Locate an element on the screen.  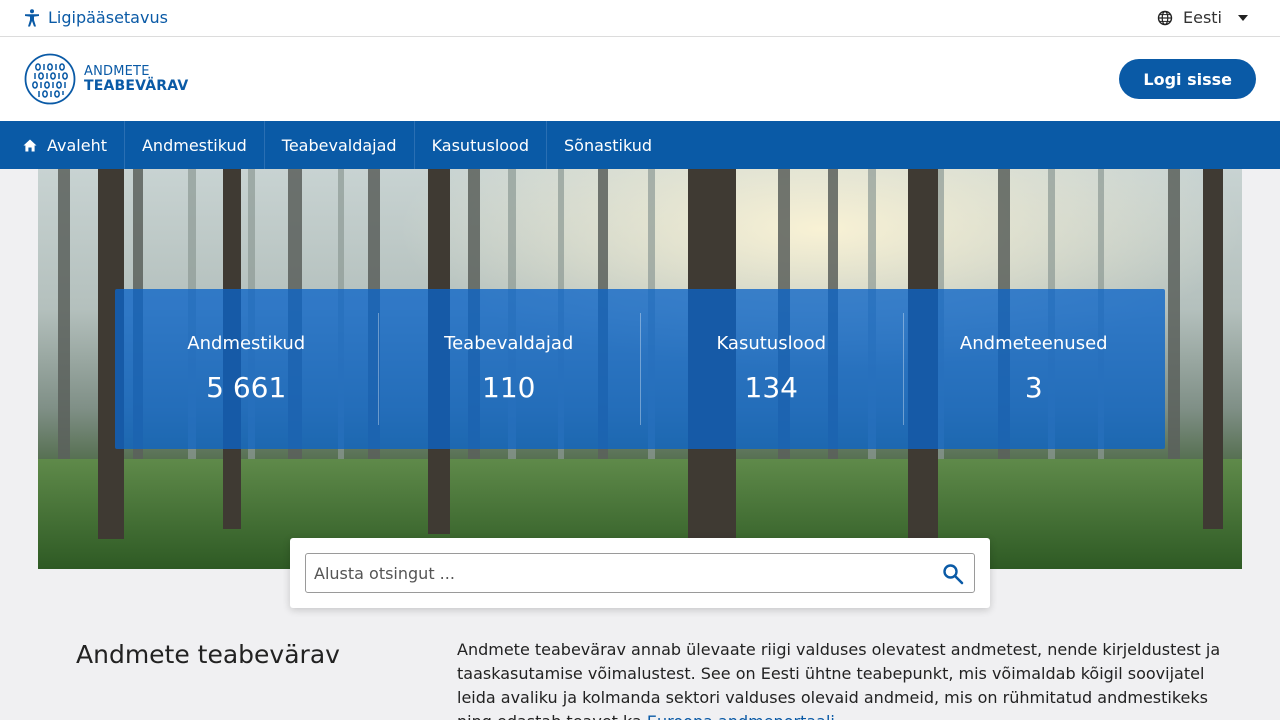
language-selector: Eesti is located at coordinates (1202, 17).